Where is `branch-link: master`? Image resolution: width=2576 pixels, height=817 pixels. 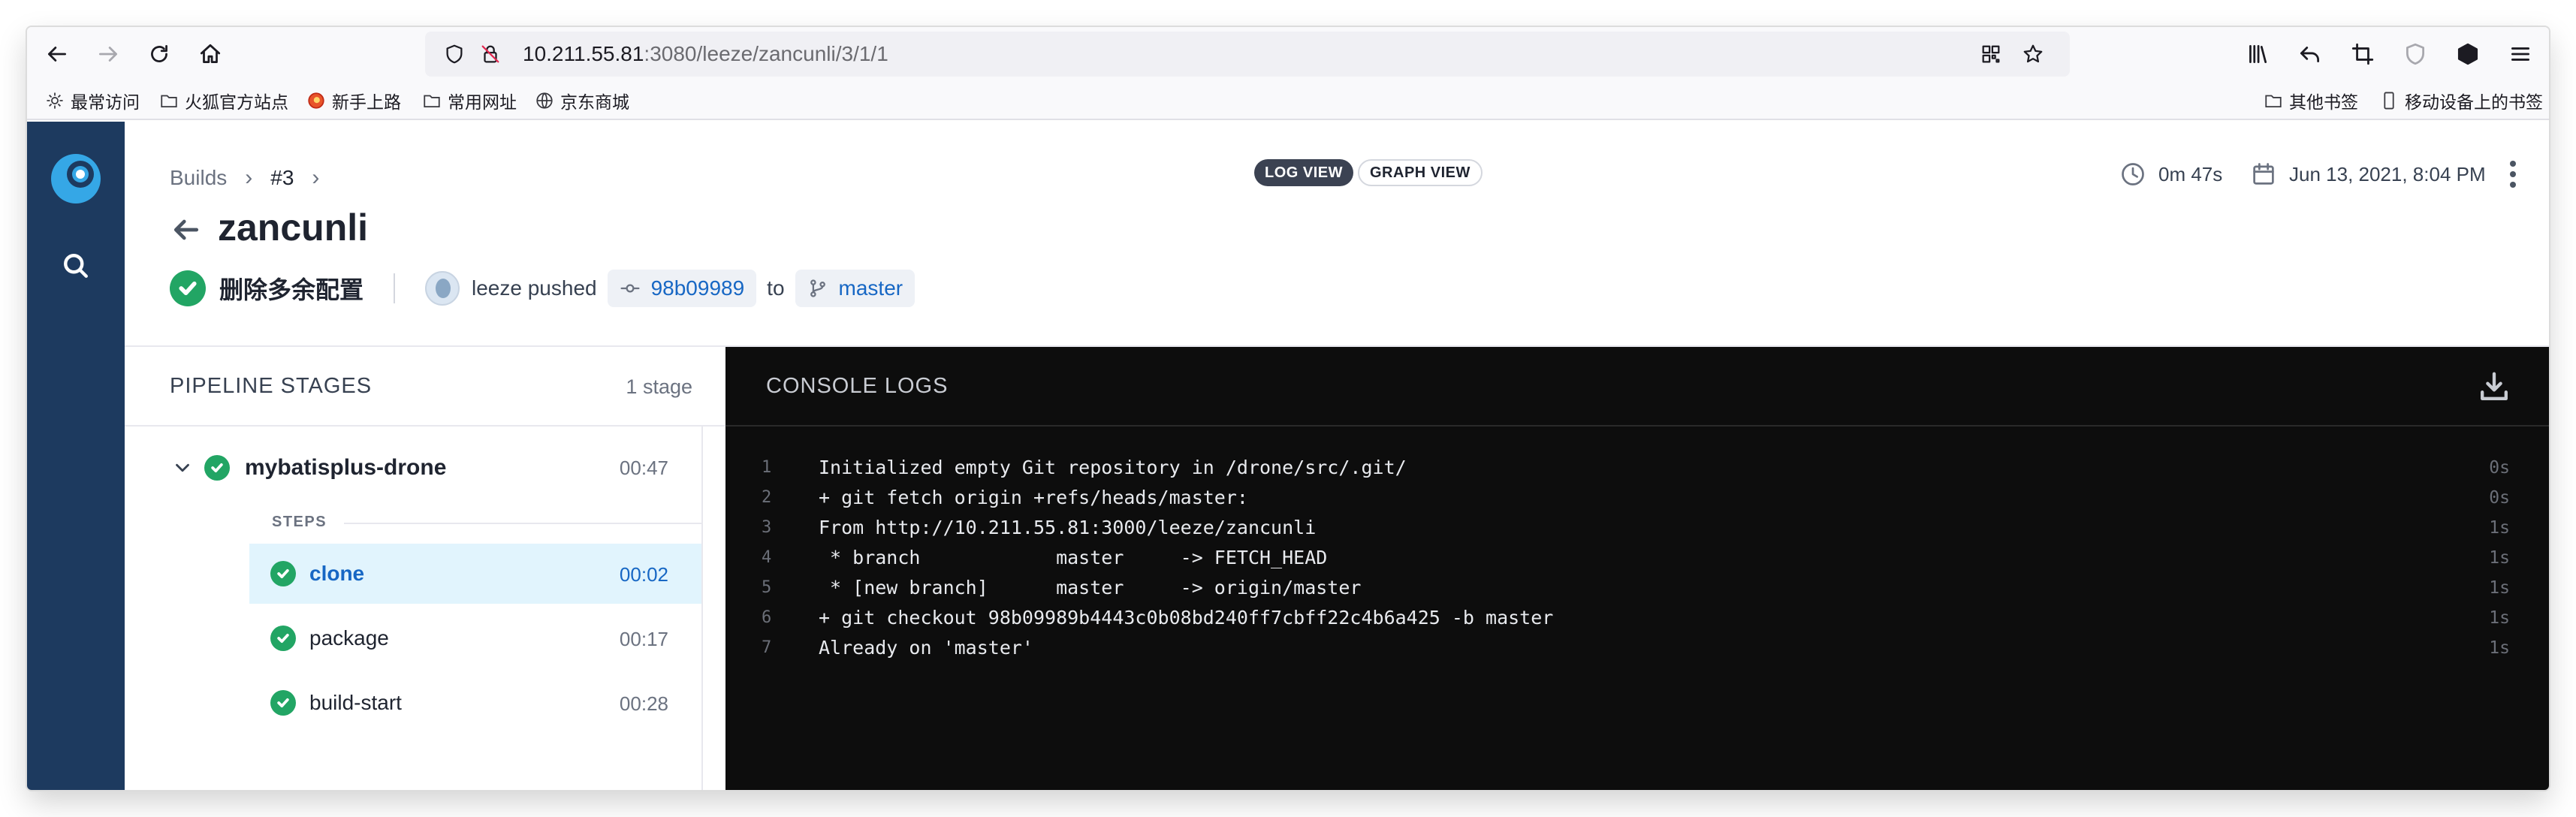 branch-link: master is located at coordinates (855, 288).